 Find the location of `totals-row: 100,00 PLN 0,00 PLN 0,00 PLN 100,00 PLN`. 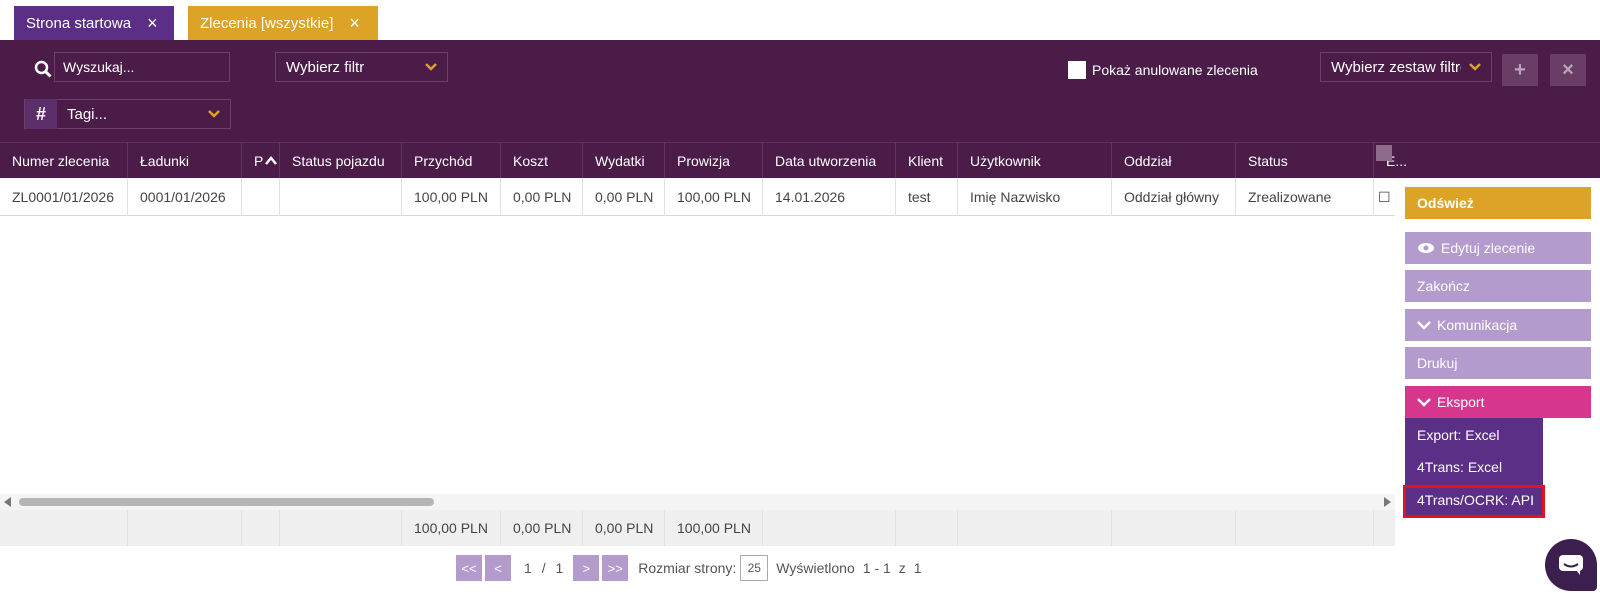

totals-row: 100,00 PLN 0,00 PLN 0,00 PLN 100,00 PLN is located at coordinates (697, 528).